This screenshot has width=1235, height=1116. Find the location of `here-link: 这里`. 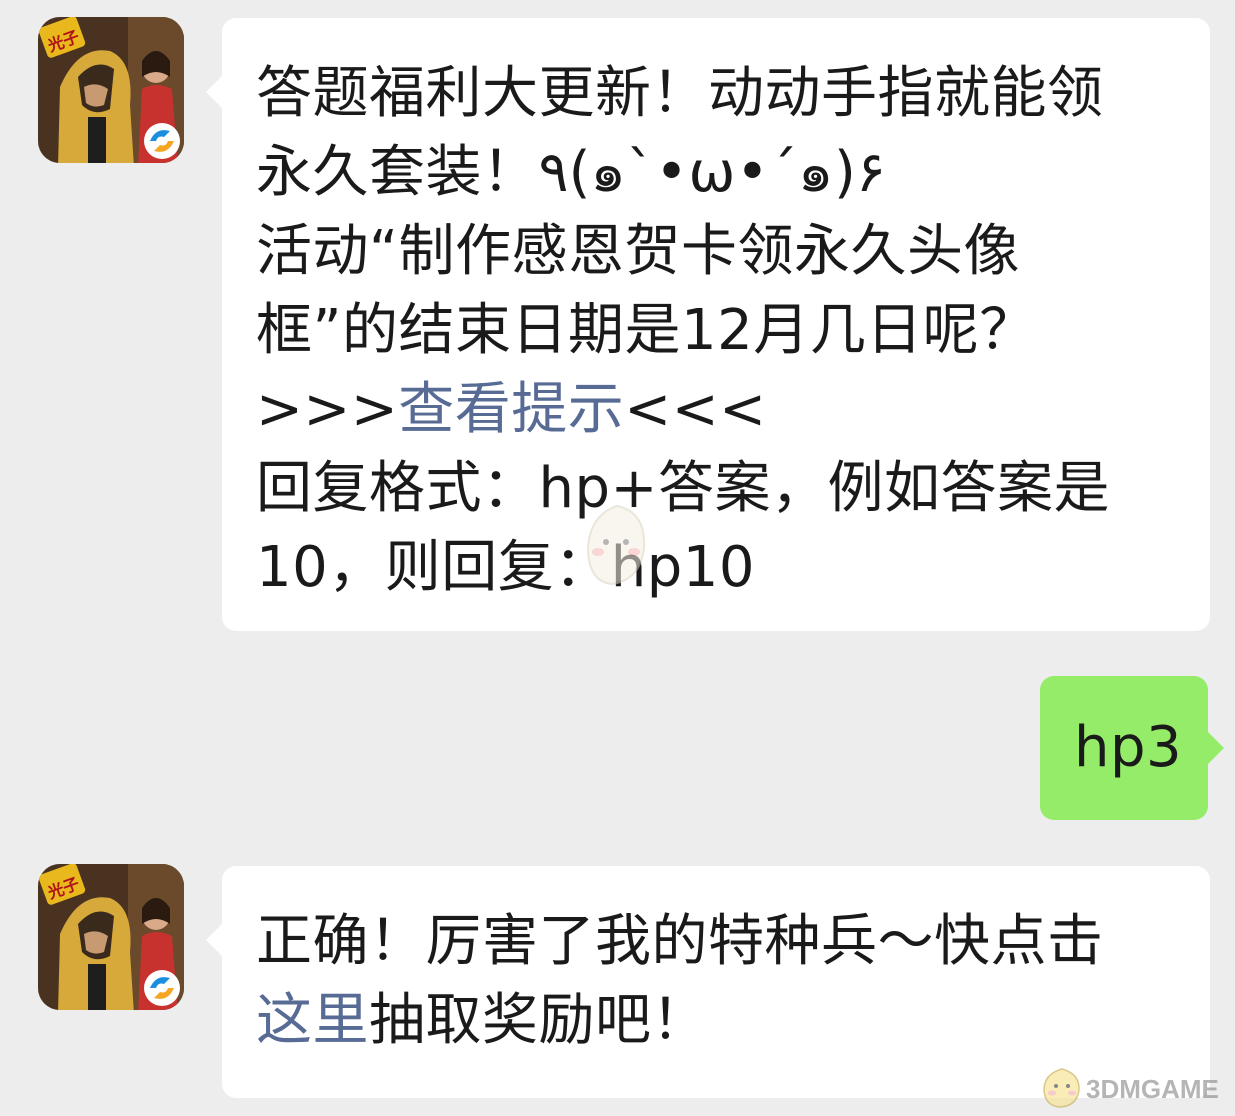

here-link: 这里 is located at coordinates (312, 1020).